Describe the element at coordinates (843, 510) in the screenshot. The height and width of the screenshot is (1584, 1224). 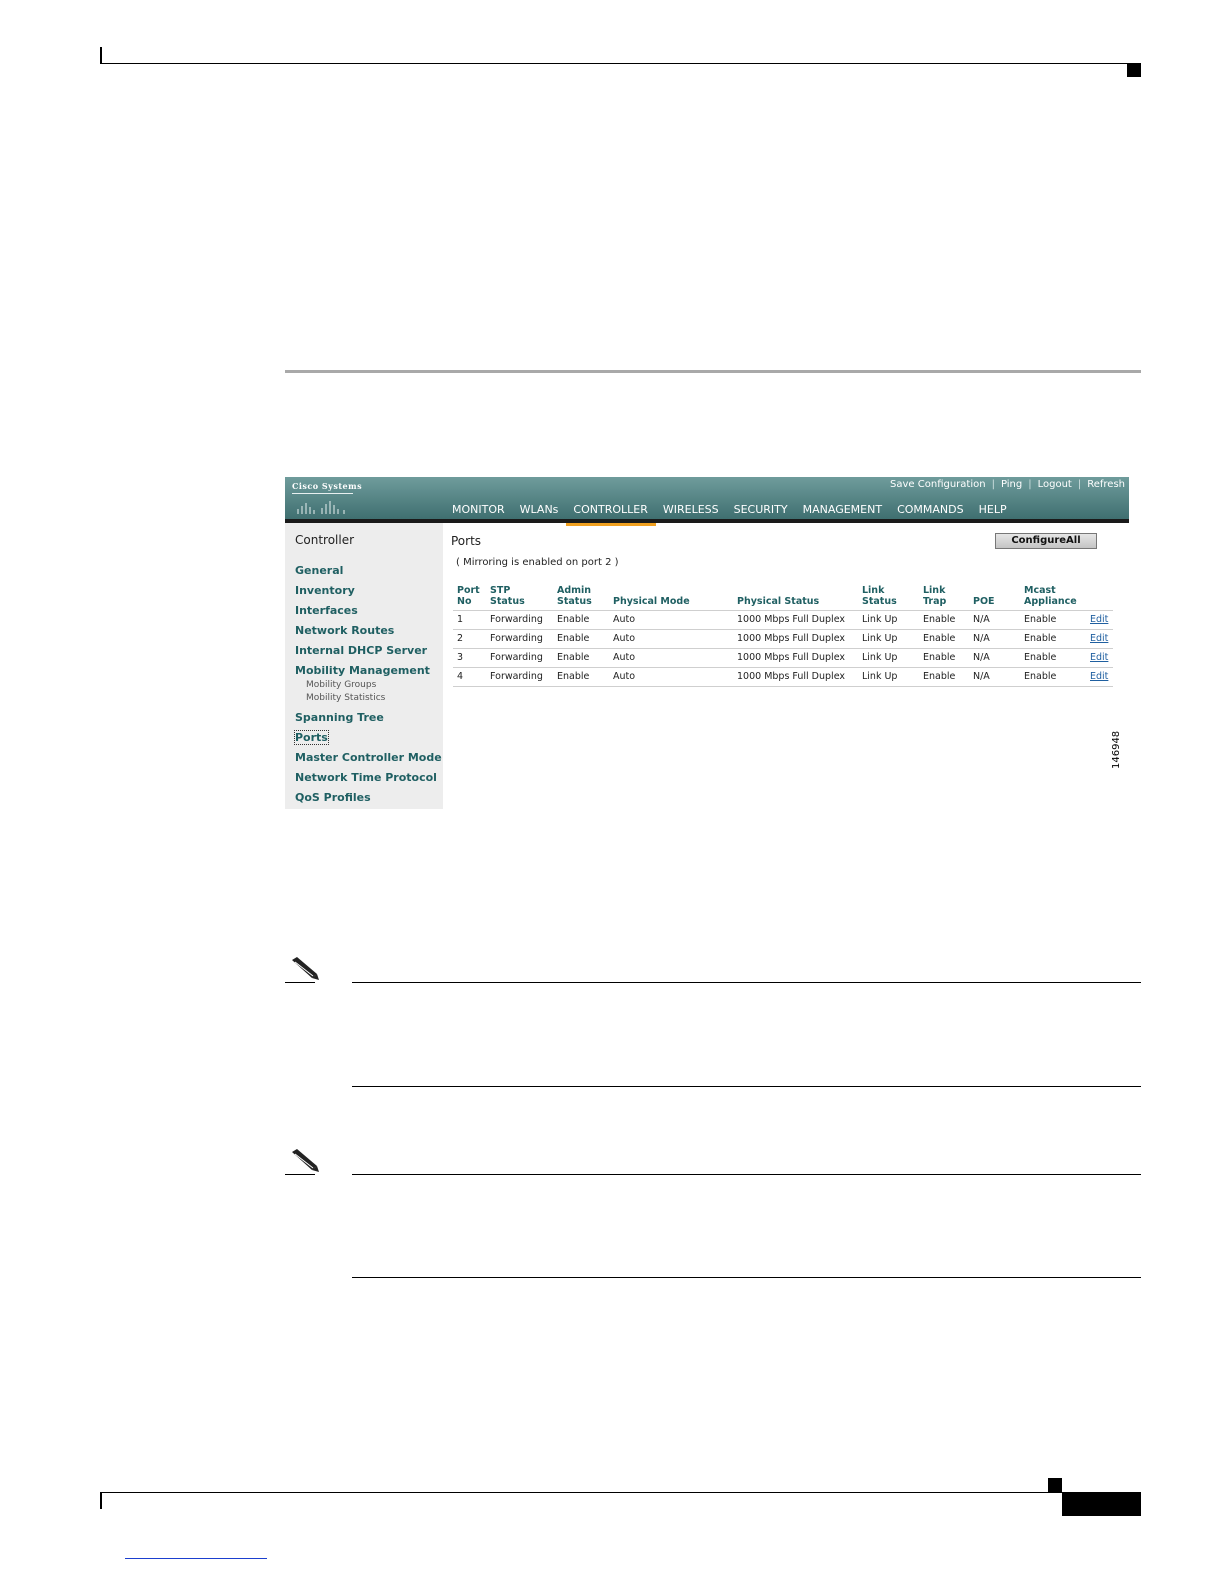
I see `tab-management: MANAGEMENT` at that location.